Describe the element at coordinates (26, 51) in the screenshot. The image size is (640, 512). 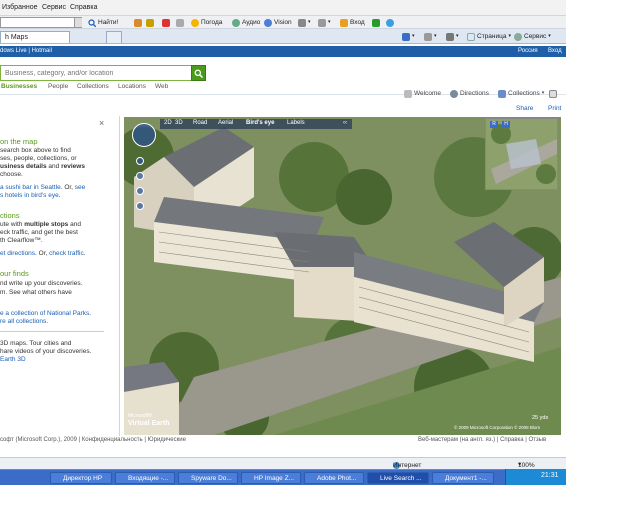
I see `windows-live-links: dows Live | Hotmail` at that location.